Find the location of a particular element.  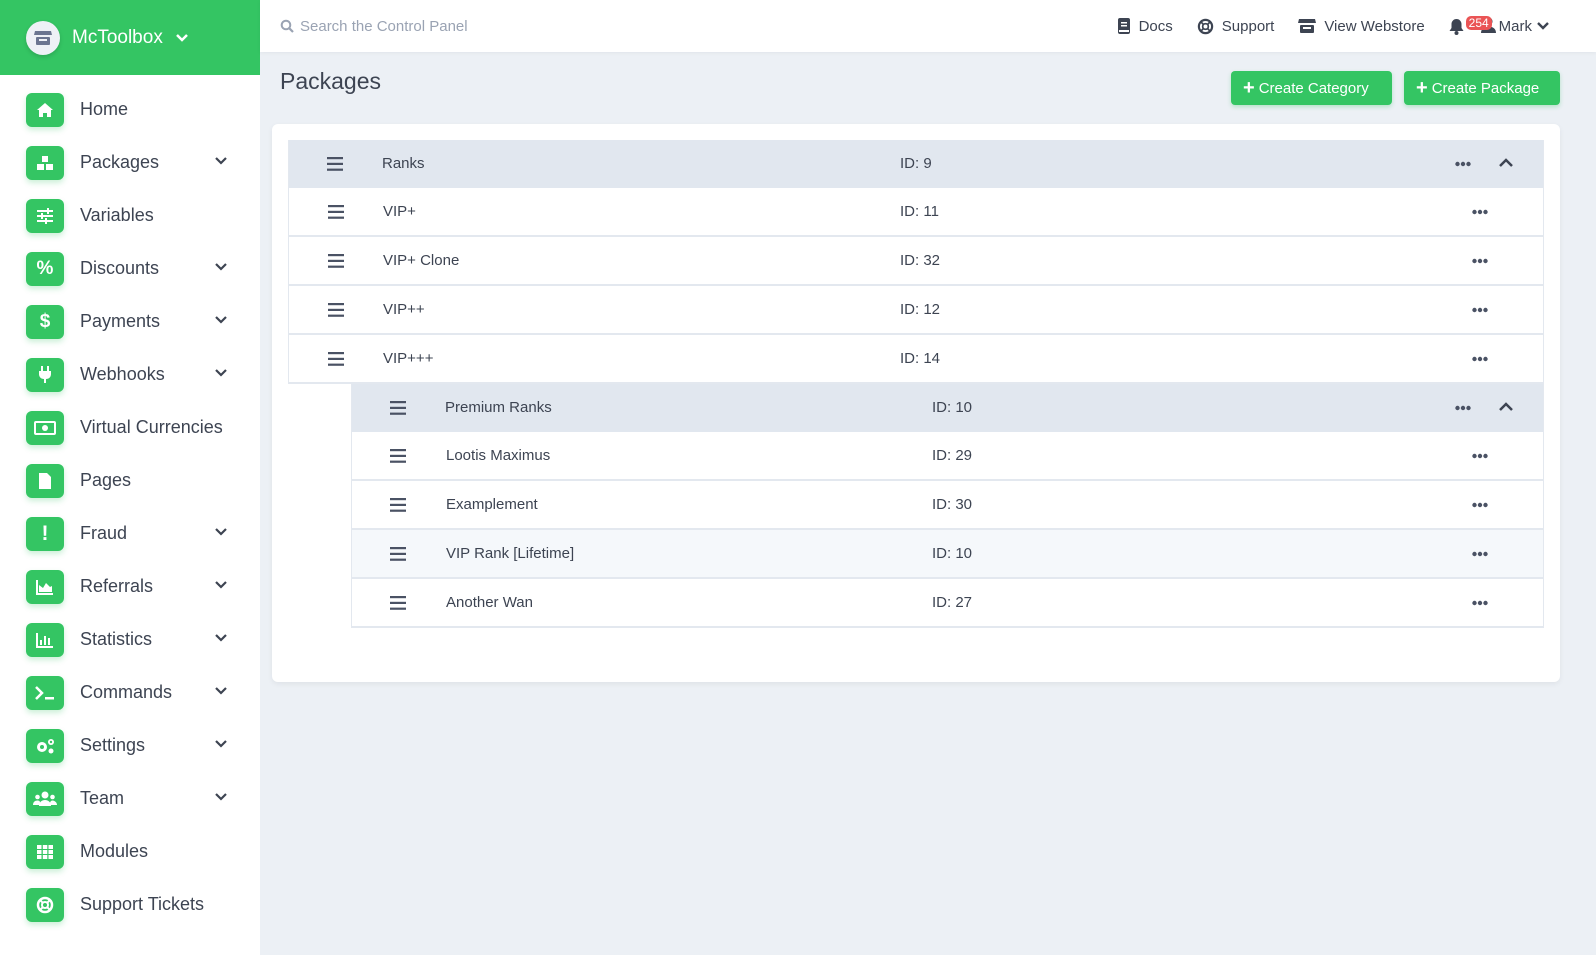

package-row: Another Wan ID: 27 is located at coordinates (947, 603).